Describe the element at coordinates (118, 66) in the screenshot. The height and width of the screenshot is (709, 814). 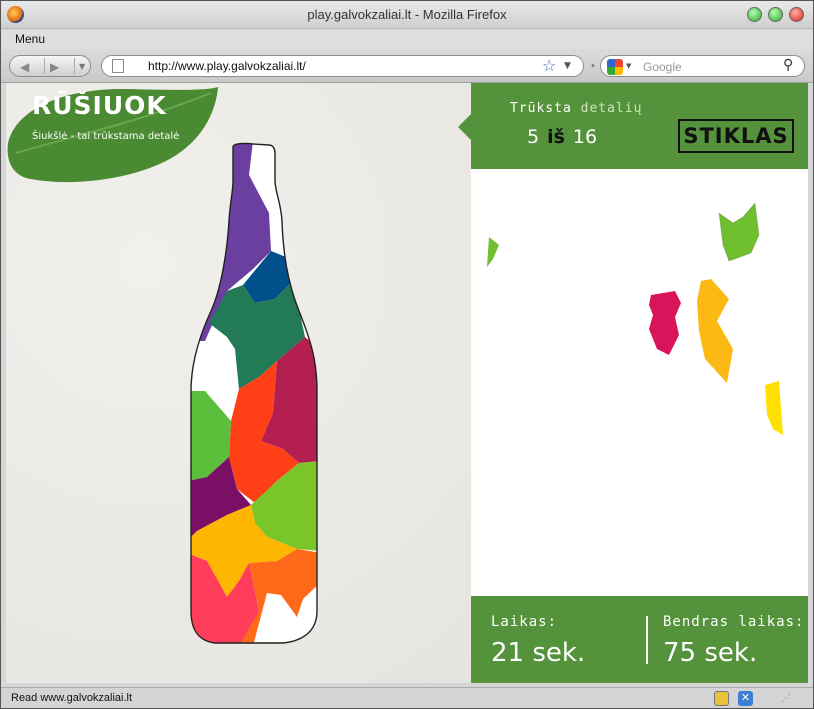
I see `page-icon` at that location.